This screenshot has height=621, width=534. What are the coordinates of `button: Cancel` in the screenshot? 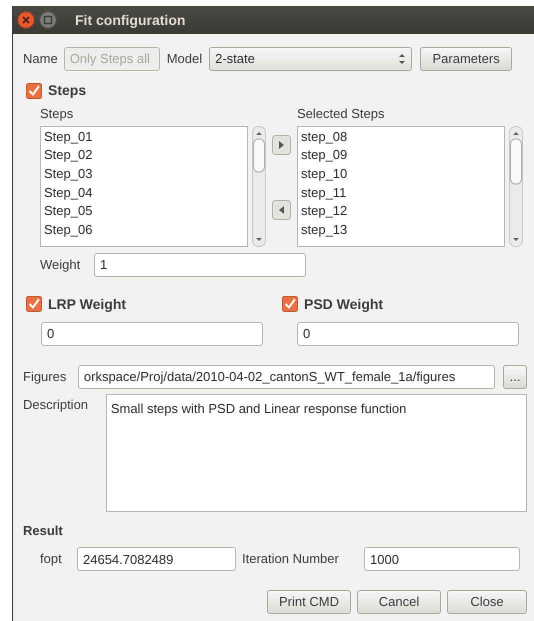 It's located at (399, 602).